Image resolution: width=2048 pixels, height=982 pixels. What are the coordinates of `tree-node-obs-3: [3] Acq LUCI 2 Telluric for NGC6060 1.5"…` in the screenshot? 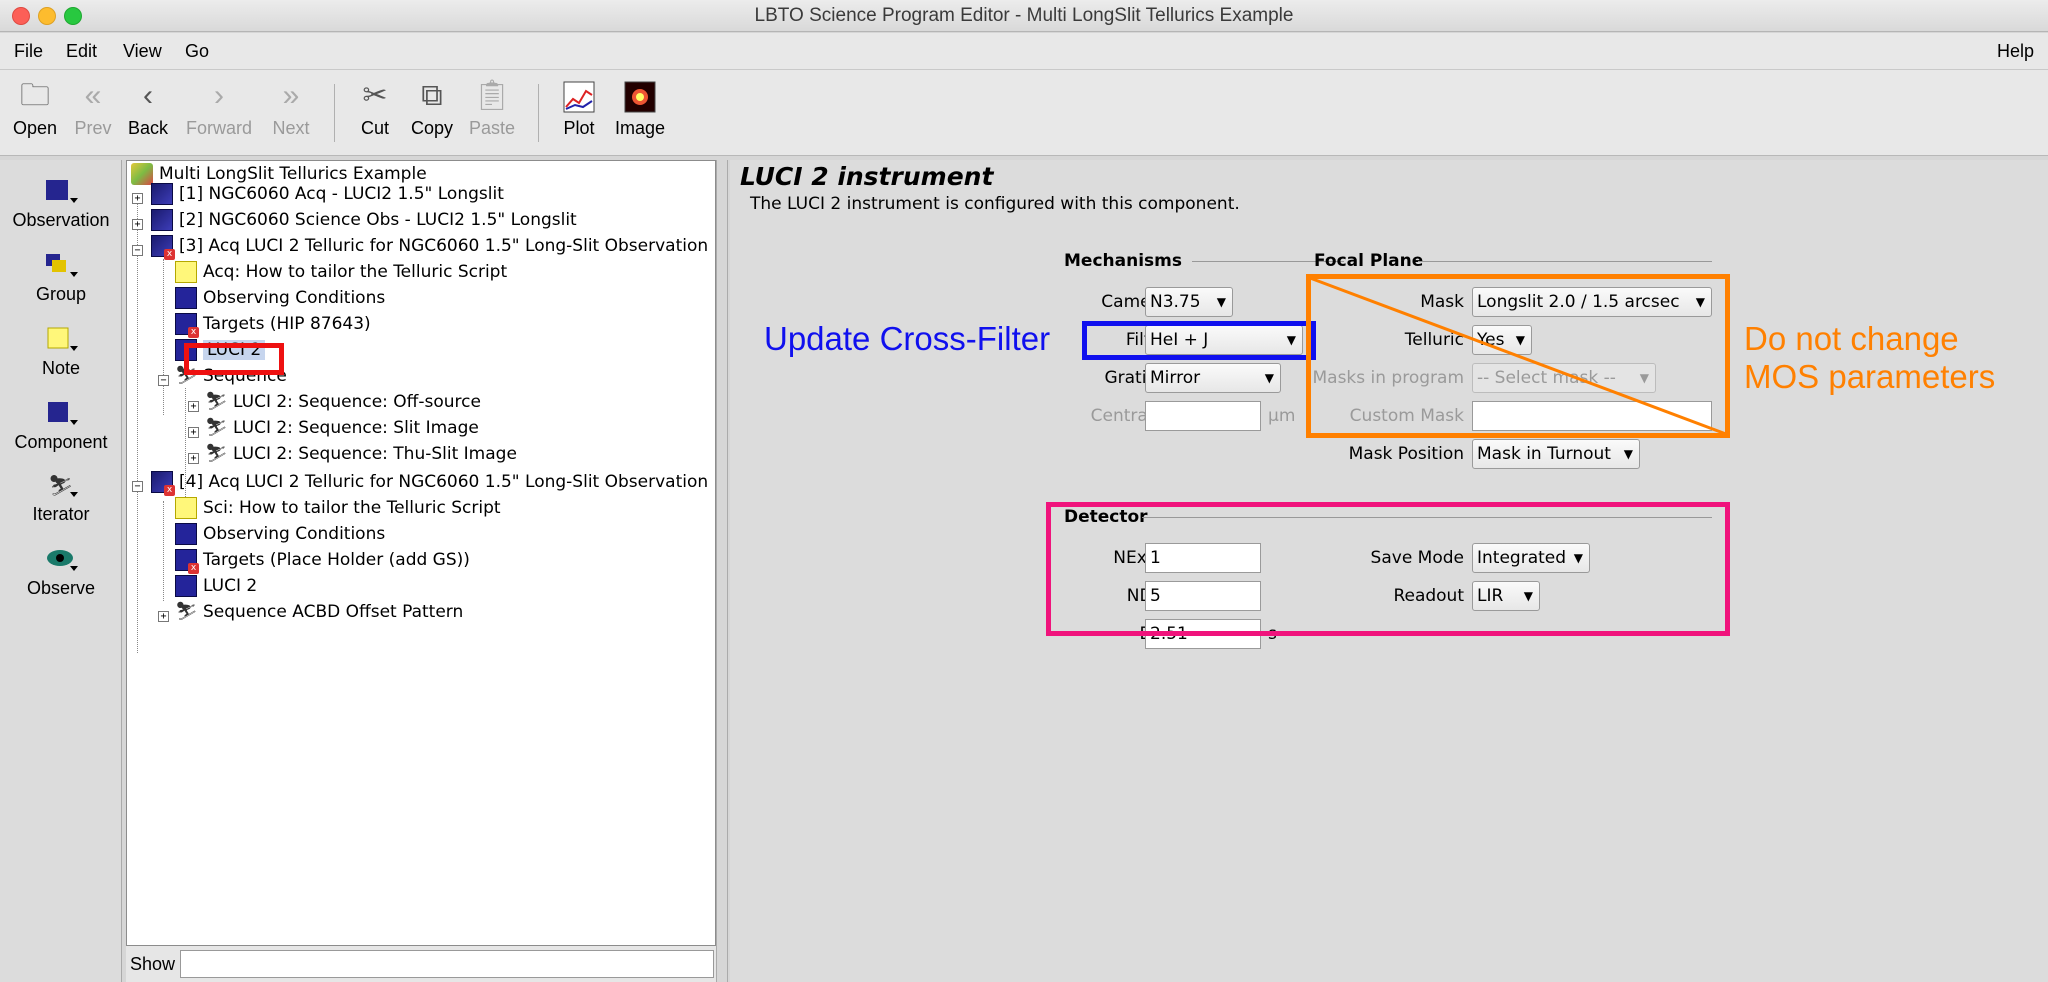 It's located at (429, 246).